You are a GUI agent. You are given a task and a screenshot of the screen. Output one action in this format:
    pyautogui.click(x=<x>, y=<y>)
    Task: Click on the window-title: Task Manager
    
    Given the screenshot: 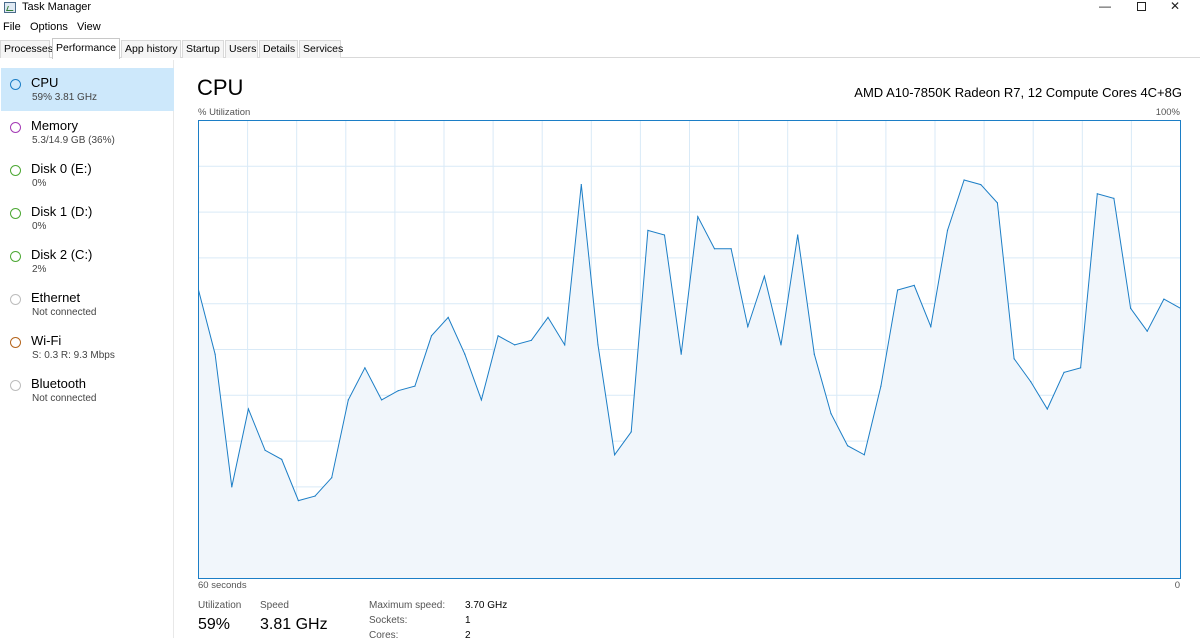 What is the action you would take?
    pyautogui.click(x=57, y=7)
    